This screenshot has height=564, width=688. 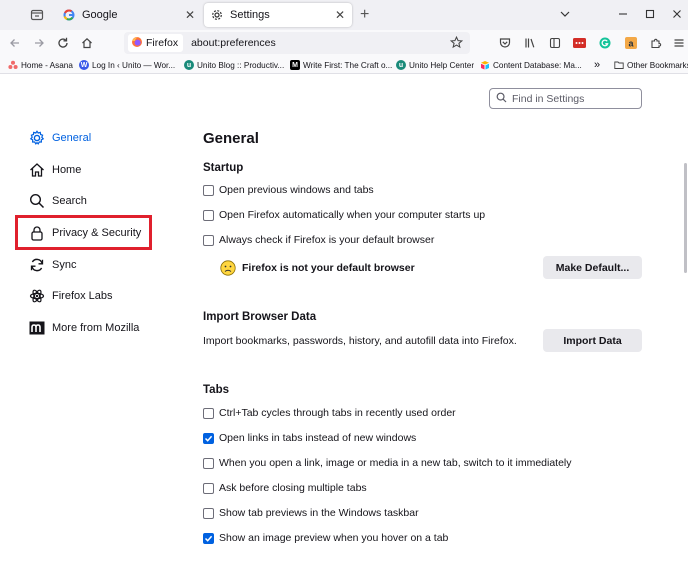 What do you see at coordinates (631, 43) in the screenshot?
I see `amazon-assistant-icon: a` at bounding box center [631, 43].